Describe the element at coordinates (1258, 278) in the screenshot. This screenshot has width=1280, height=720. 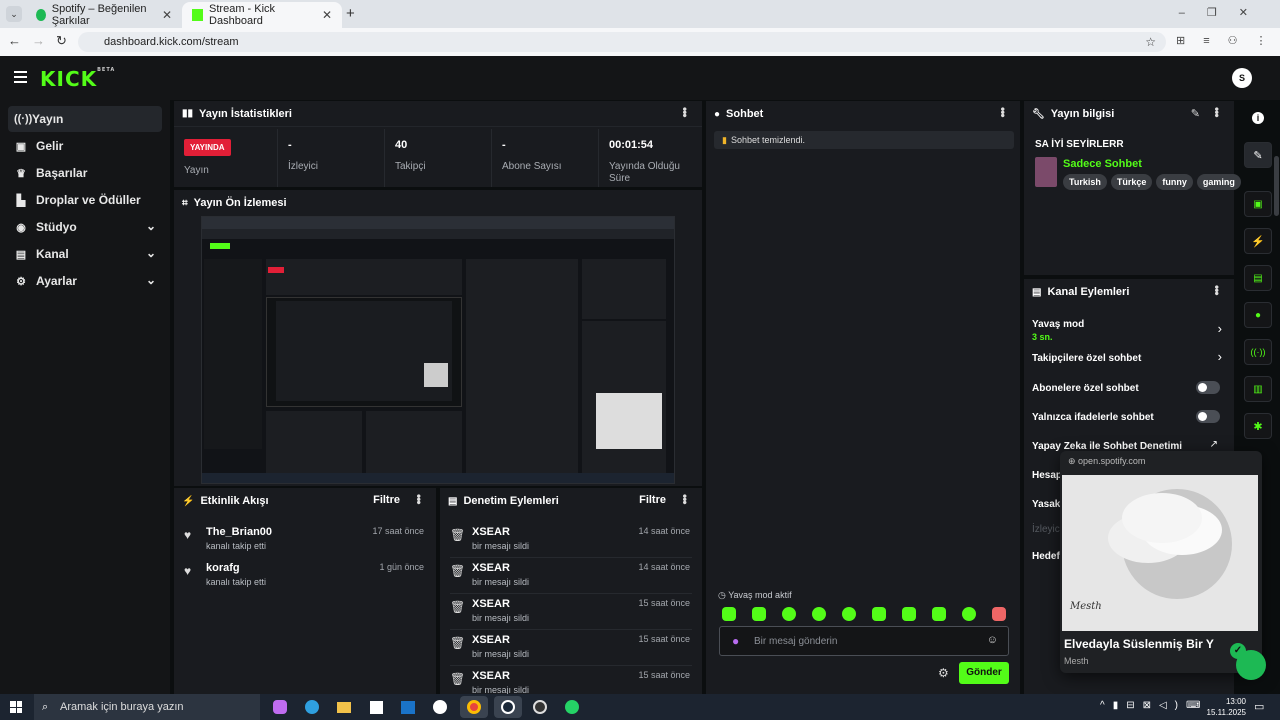
I see `document-icon: ▤` at that location.